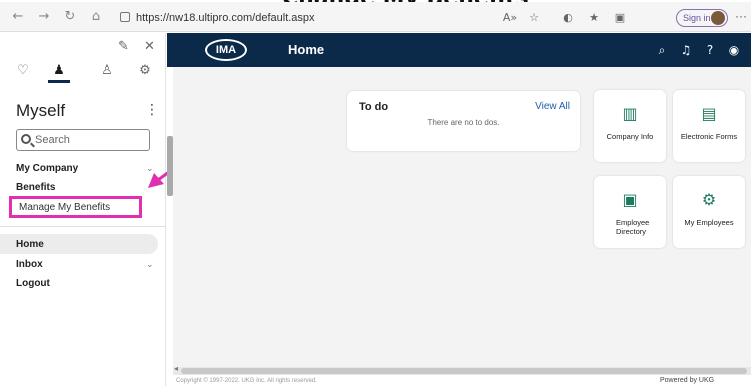 This screenshot has width=751, height=386. Describe the element at coordinates (52, 140) in the screenshot. I see `search-placeholder: Search` at that location.